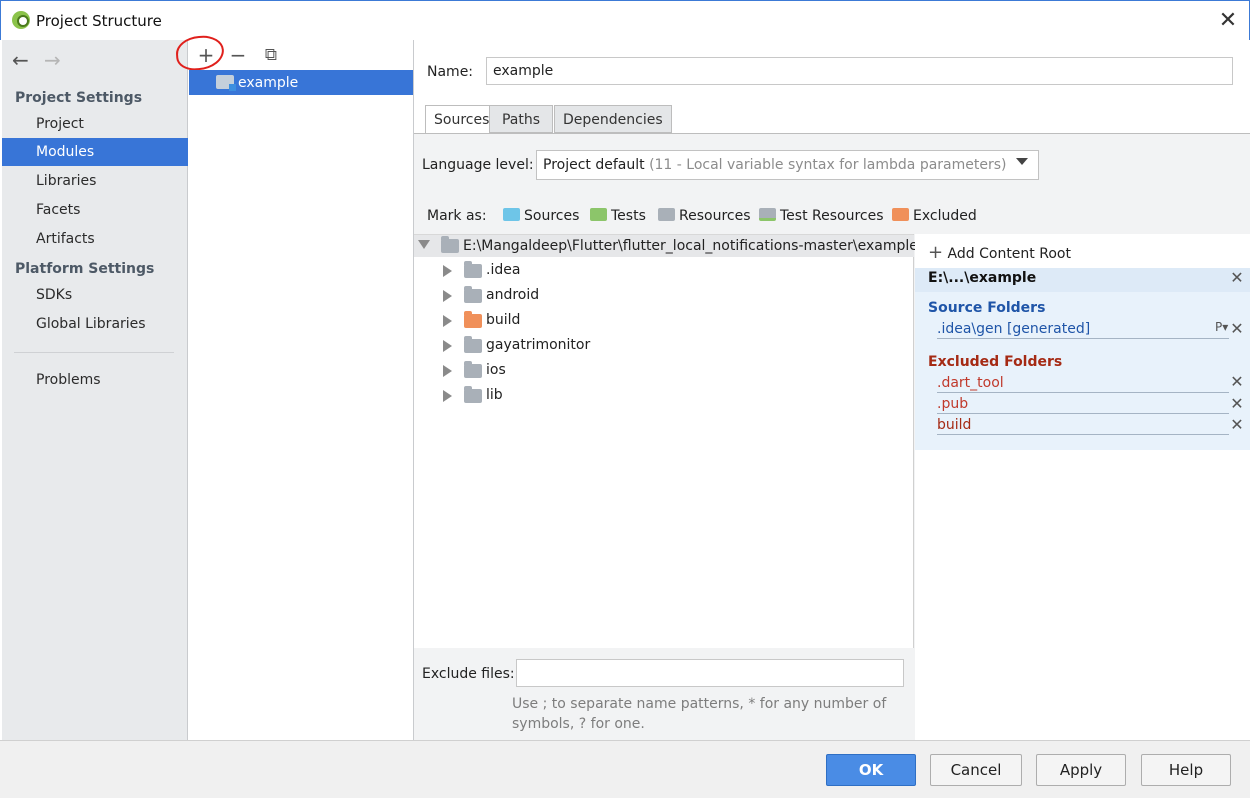  Describe the element at coordinates (1237, 277) in the screenshot. I see `remove-content-root-icon: ✕` at that location.